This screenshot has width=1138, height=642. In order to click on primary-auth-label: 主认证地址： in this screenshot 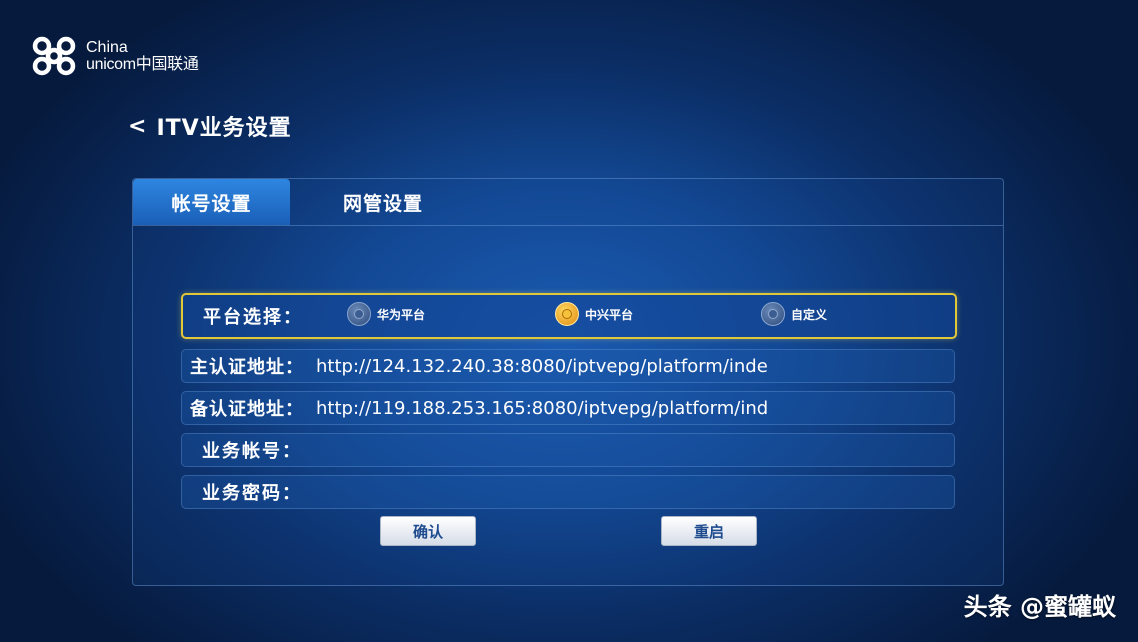, I will do `click(247, 367)`.